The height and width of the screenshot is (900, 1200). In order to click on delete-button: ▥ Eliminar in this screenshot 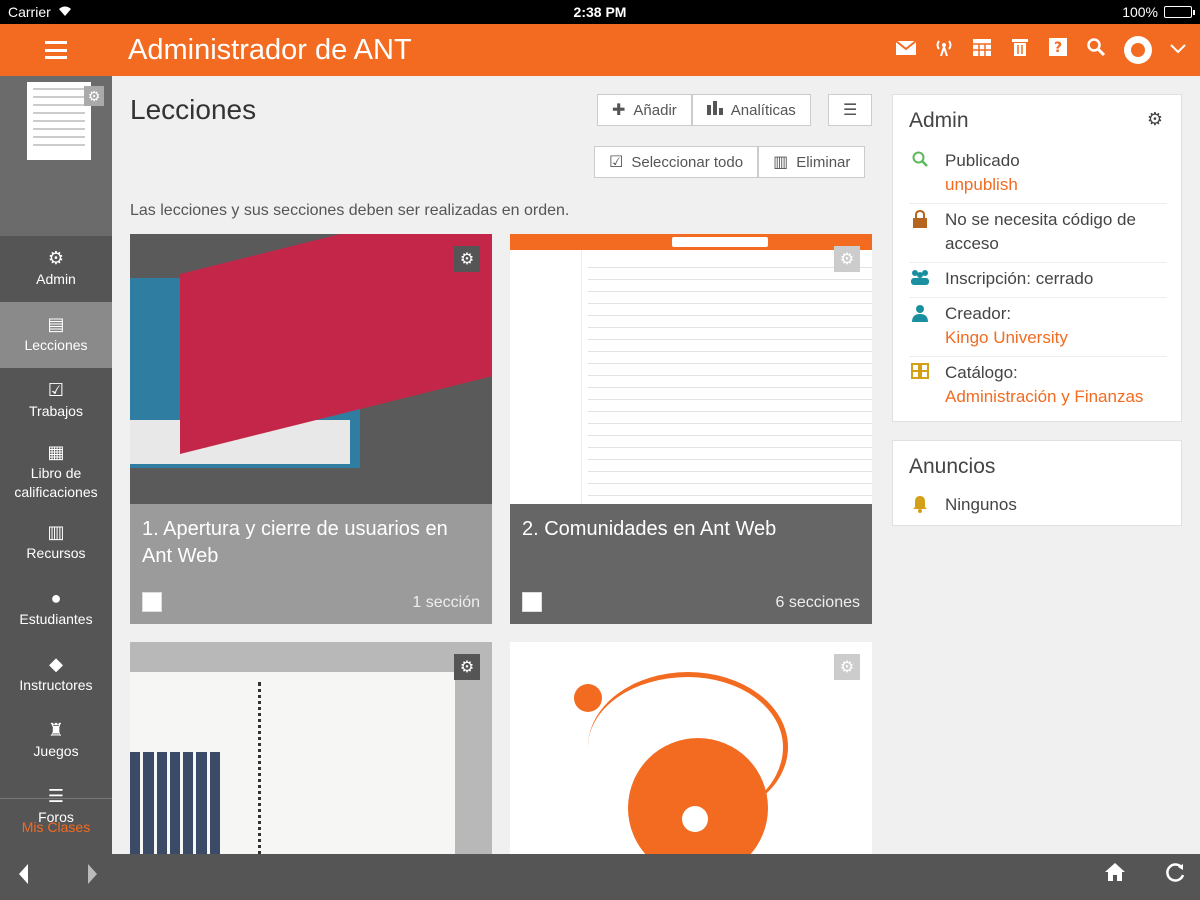, I will do `click(812, 162)`.